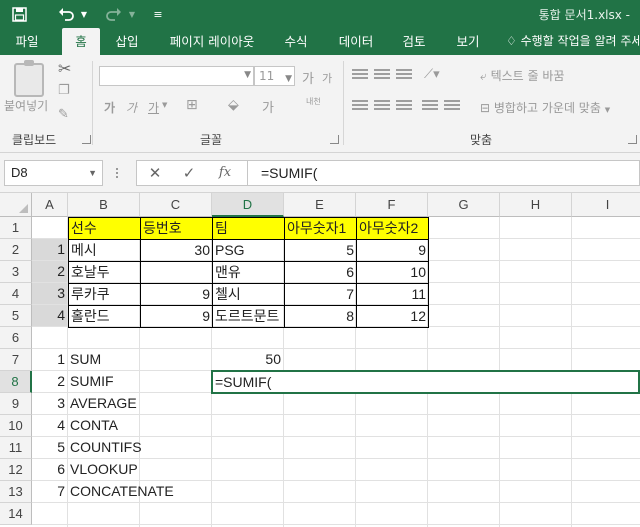  What do you see at coordinates (64, 90) in the screenshot?
I see `copy-icon: ❐` at bounding box center [64, 90].